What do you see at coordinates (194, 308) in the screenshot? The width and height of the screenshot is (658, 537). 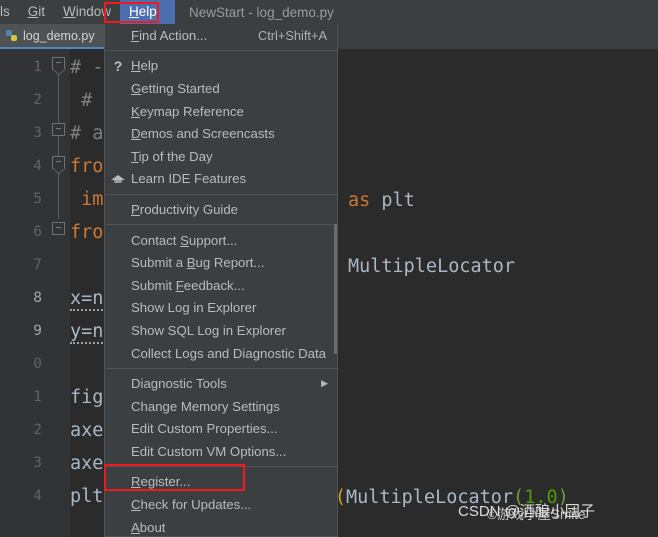 I see `menu-item-show-log-in-explorer-label: Show Log in Explorer` at bounding box center [194, 308].